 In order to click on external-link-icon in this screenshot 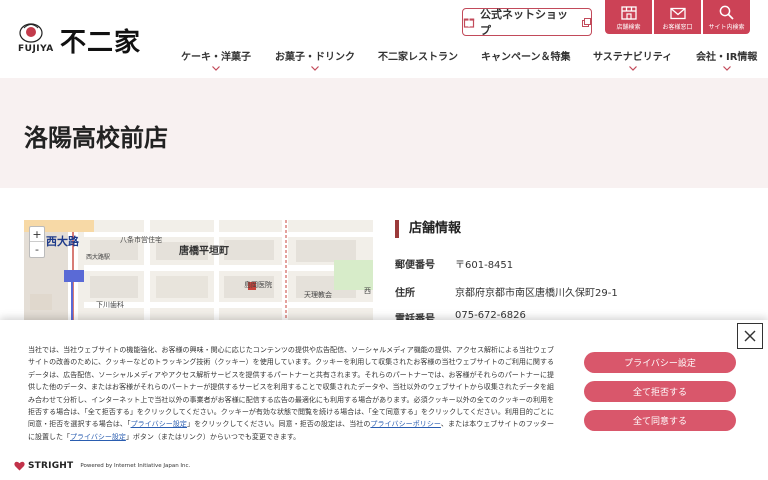, I will do `click(586, 22)`.